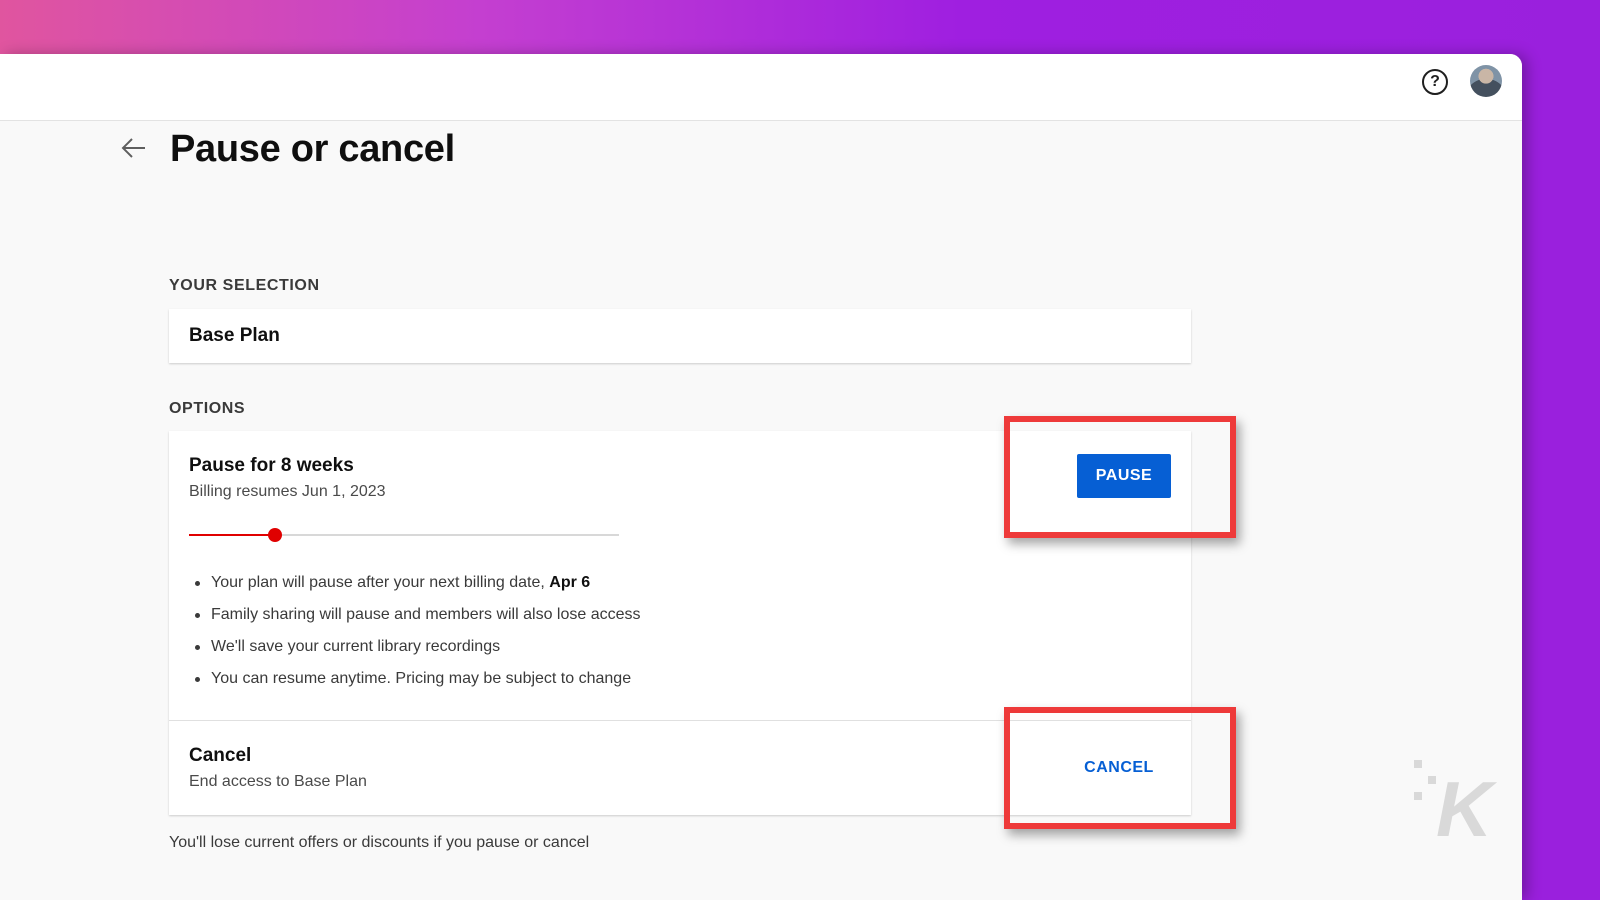  I want to click on pause-option-subtitle: Billing resumes Jun 1, 2023, so click(287, 491).